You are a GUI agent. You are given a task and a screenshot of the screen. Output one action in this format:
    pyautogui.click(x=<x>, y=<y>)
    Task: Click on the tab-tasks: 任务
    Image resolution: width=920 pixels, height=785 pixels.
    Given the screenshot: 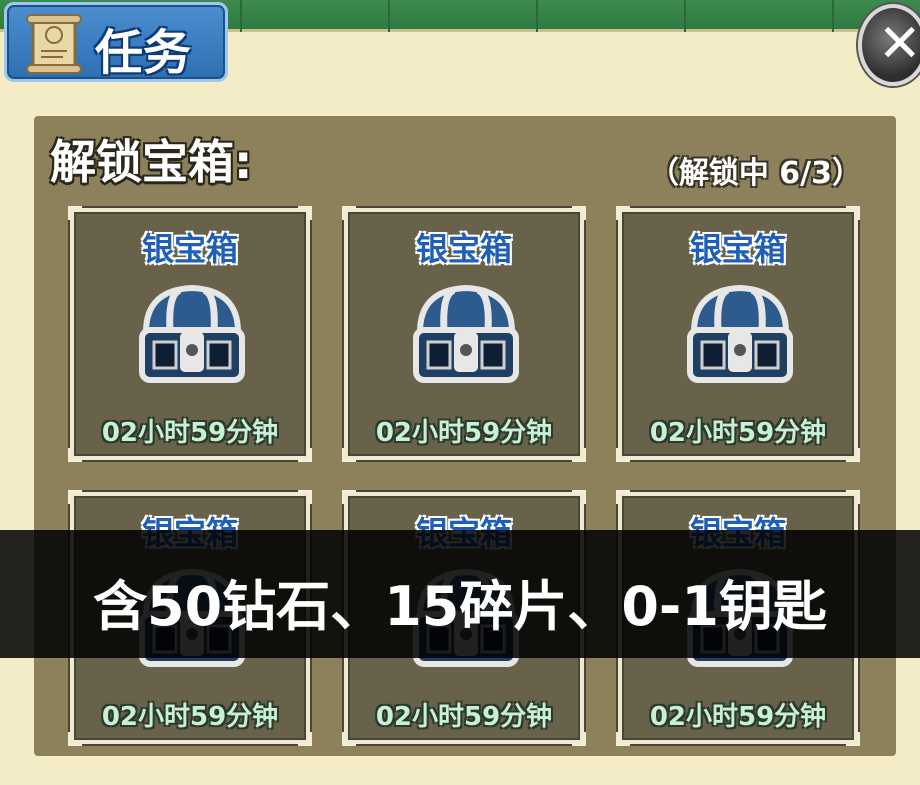 What is the action you would take?
    pyautogui.click(x=116, y=42)
    